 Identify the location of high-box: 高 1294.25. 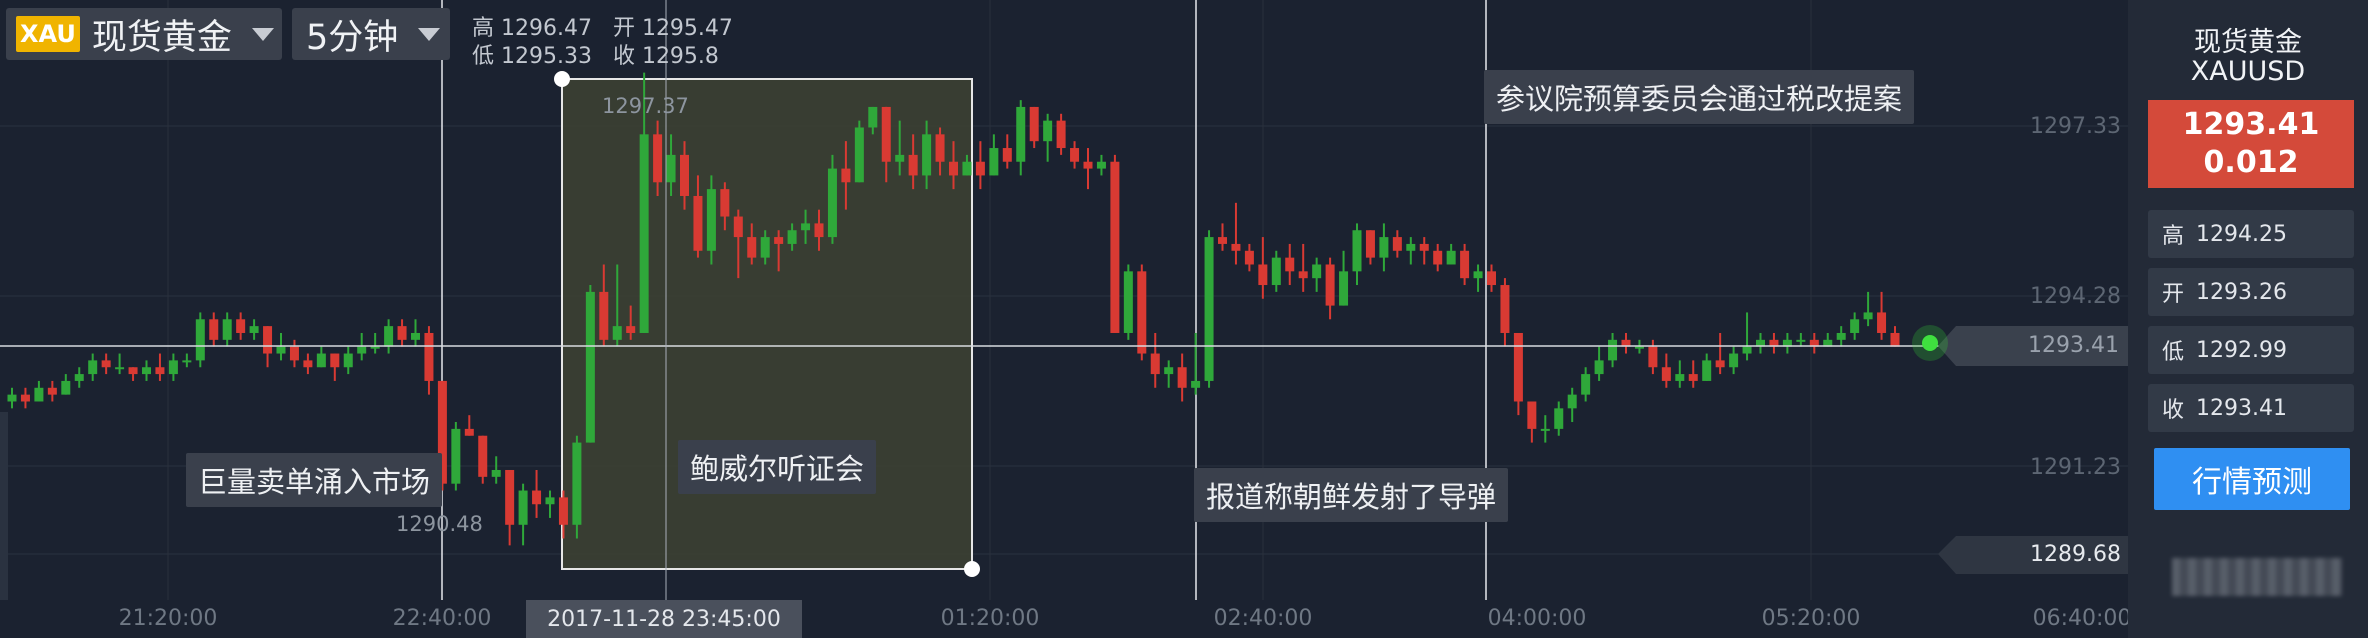
(2251, 234).